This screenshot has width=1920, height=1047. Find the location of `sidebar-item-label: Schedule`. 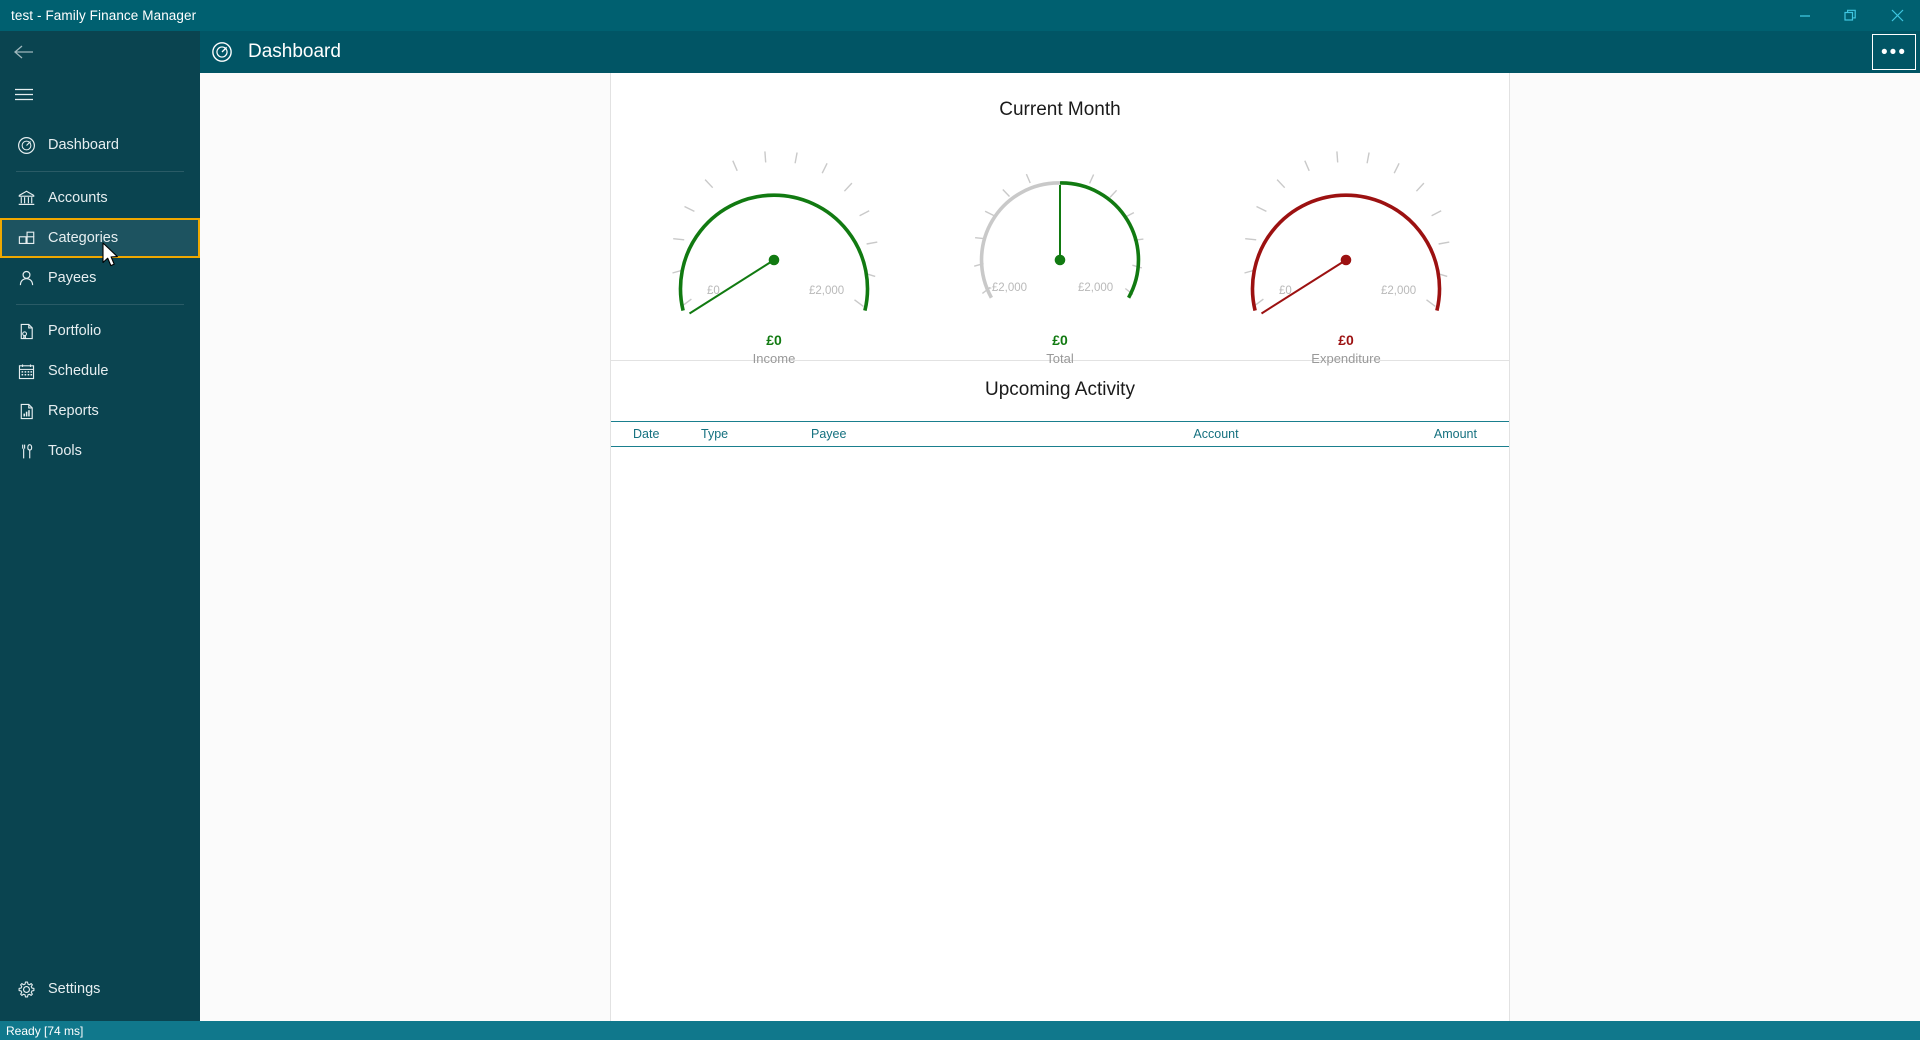

sidebar-item-label: Schedule is located at coordinates (78, 371).